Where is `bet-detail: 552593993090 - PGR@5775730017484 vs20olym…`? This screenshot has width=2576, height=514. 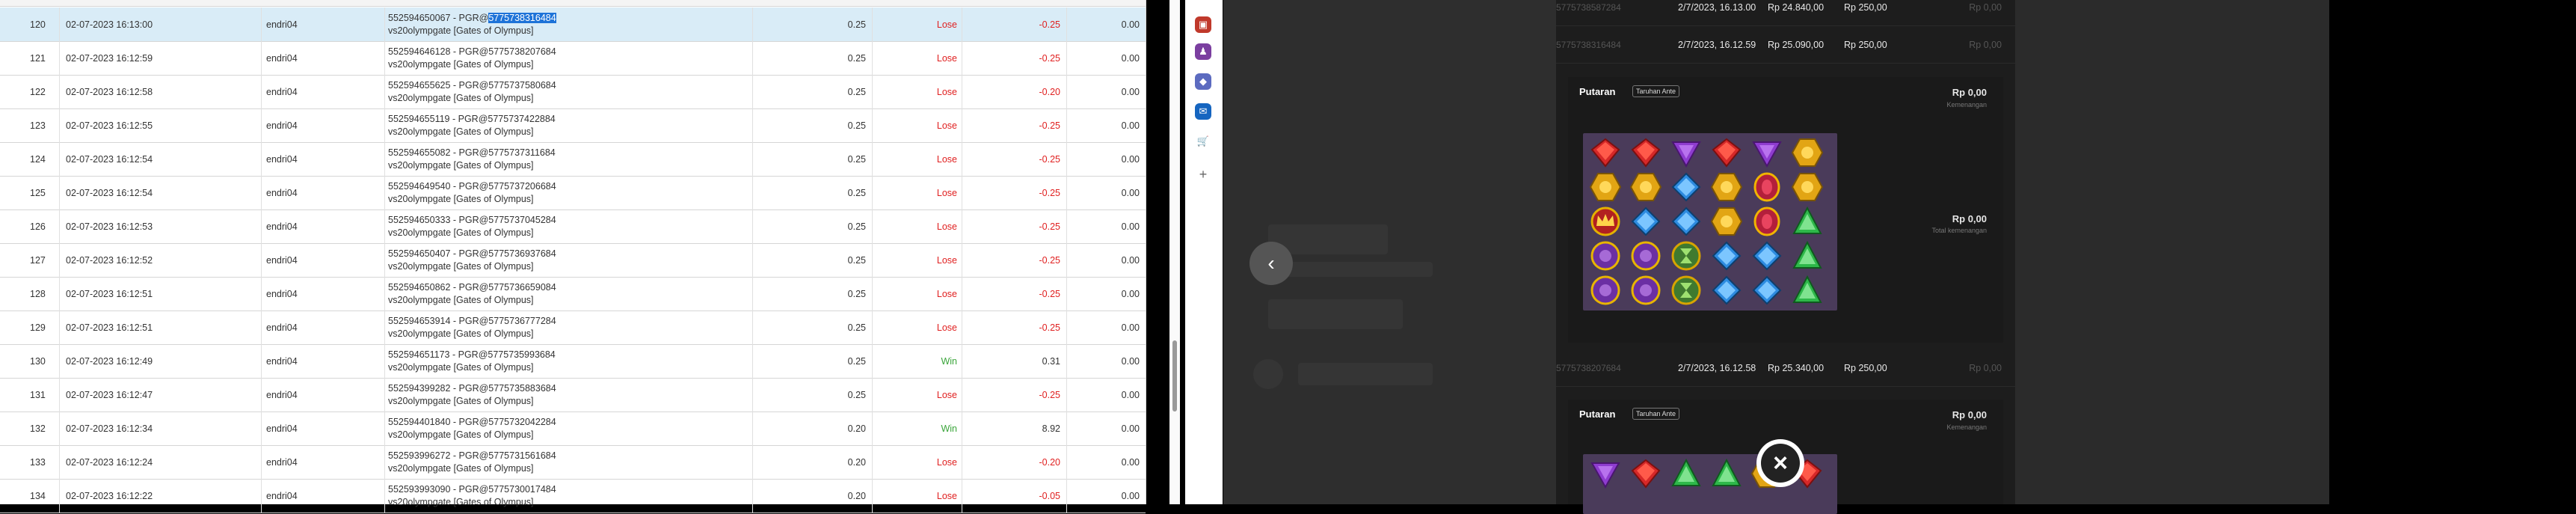 bet-detail: 552593993090 - PGR@5775730017484 vs20olym… is located at coordinates (569, 496).